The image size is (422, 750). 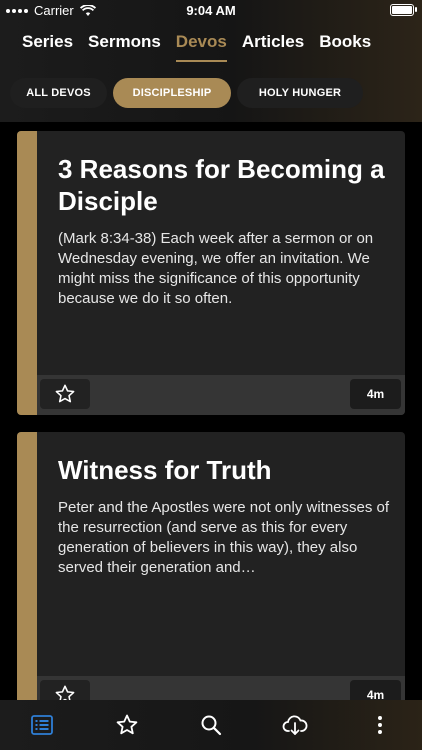 I want to click on tab-series: Series, so click(x=47, y=47).